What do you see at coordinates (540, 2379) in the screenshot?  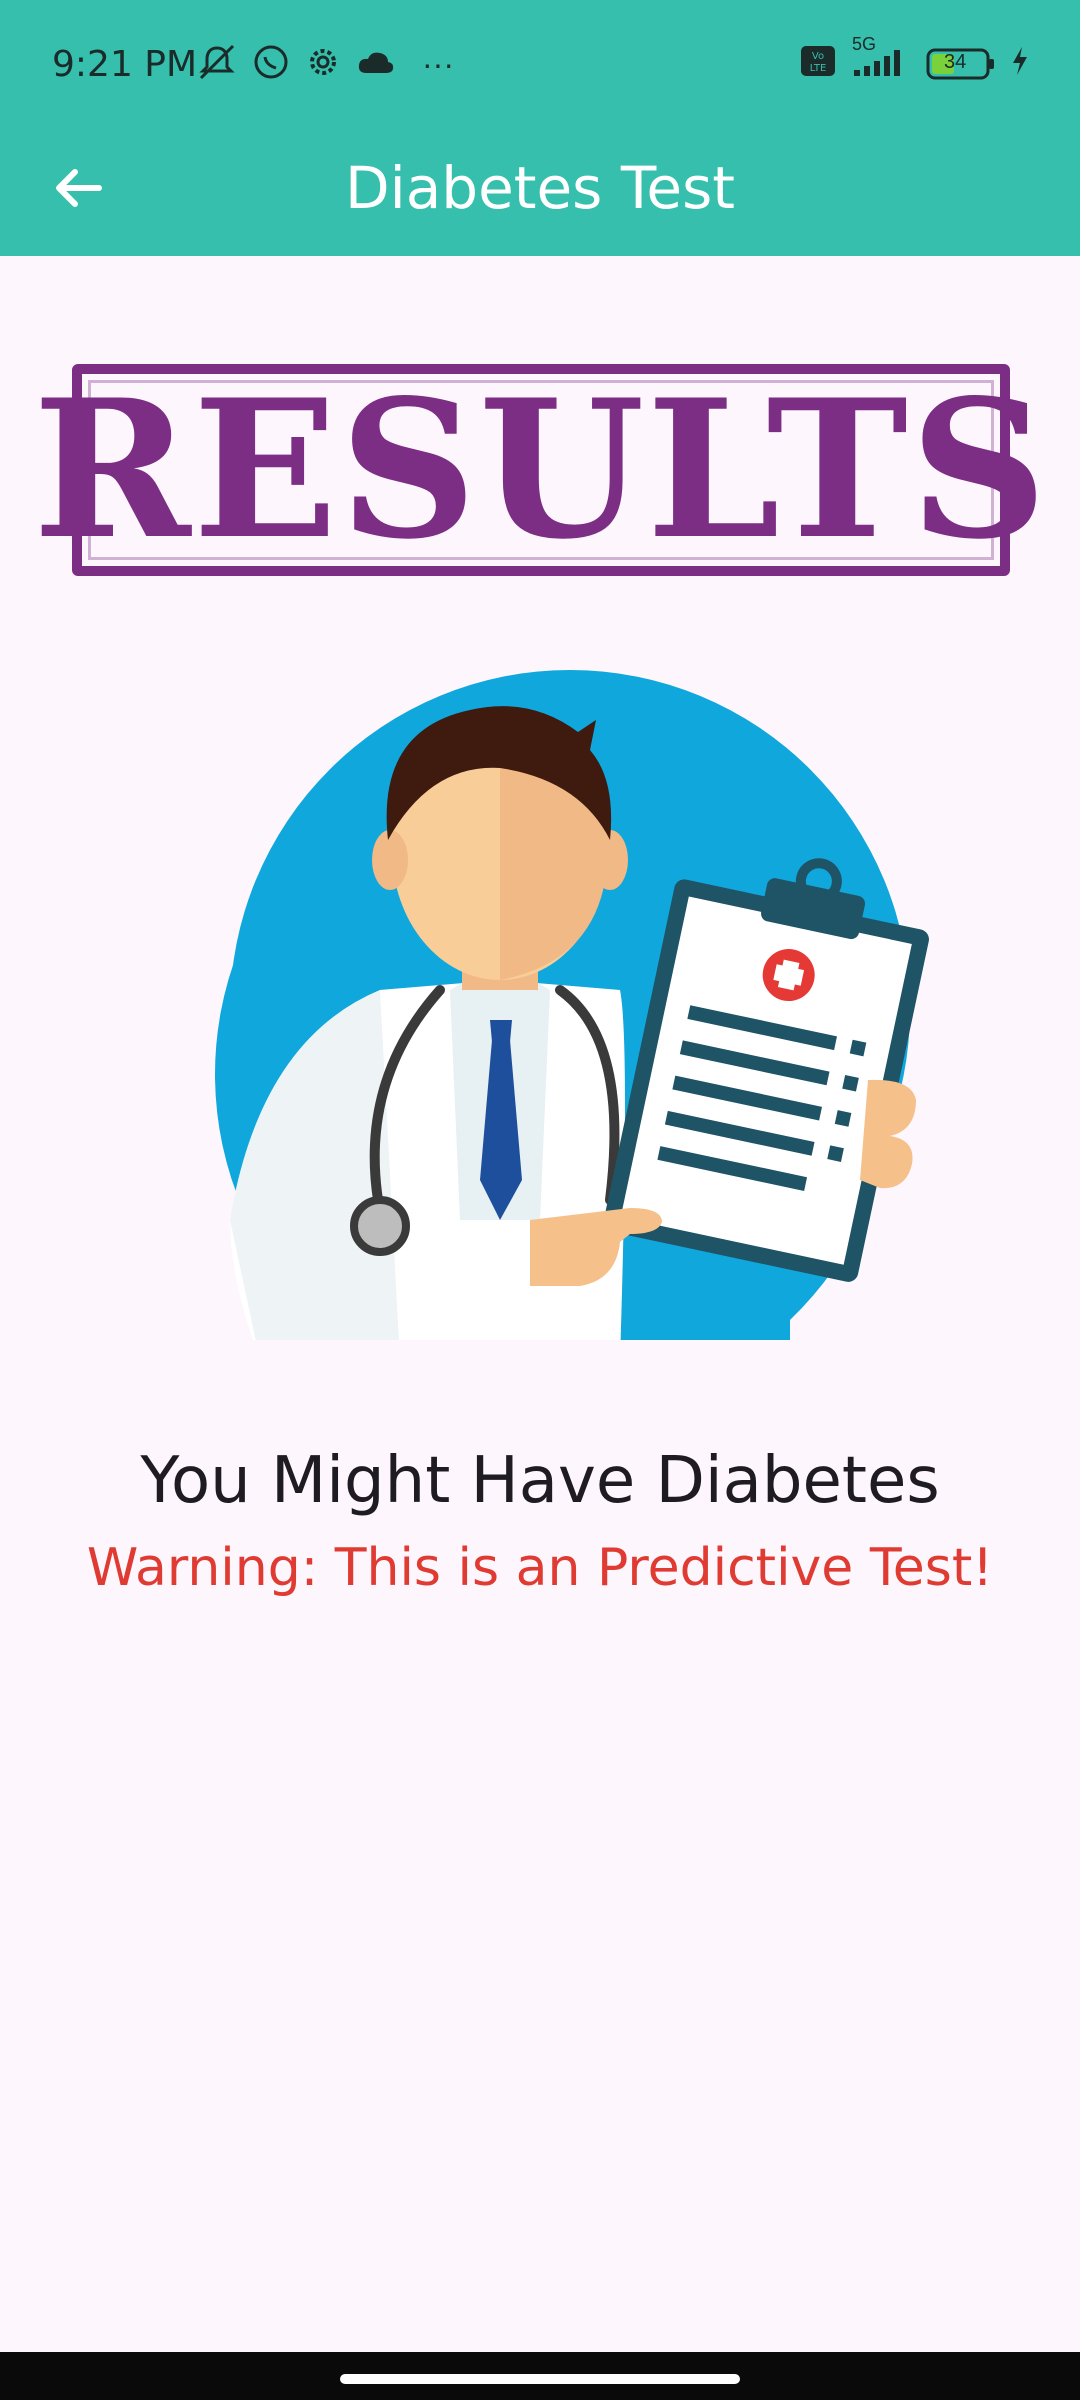 I see `home-gesture-handle` at bounding box center [540, 2379].